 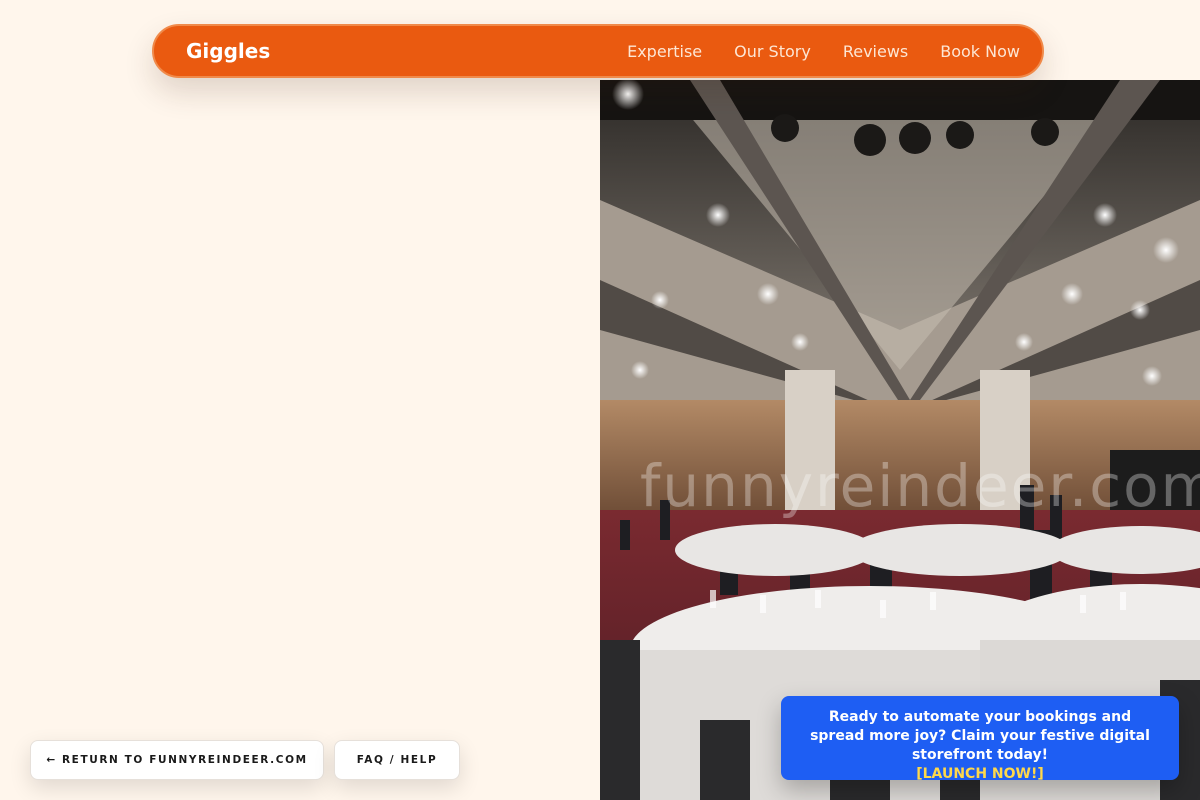 What do you see at coordinates (177, 760) in the screenshot?
I see `return-to-site-button: ← RETURN TO FUNNYREINDEER.COM` at bounding box center [177, 760].